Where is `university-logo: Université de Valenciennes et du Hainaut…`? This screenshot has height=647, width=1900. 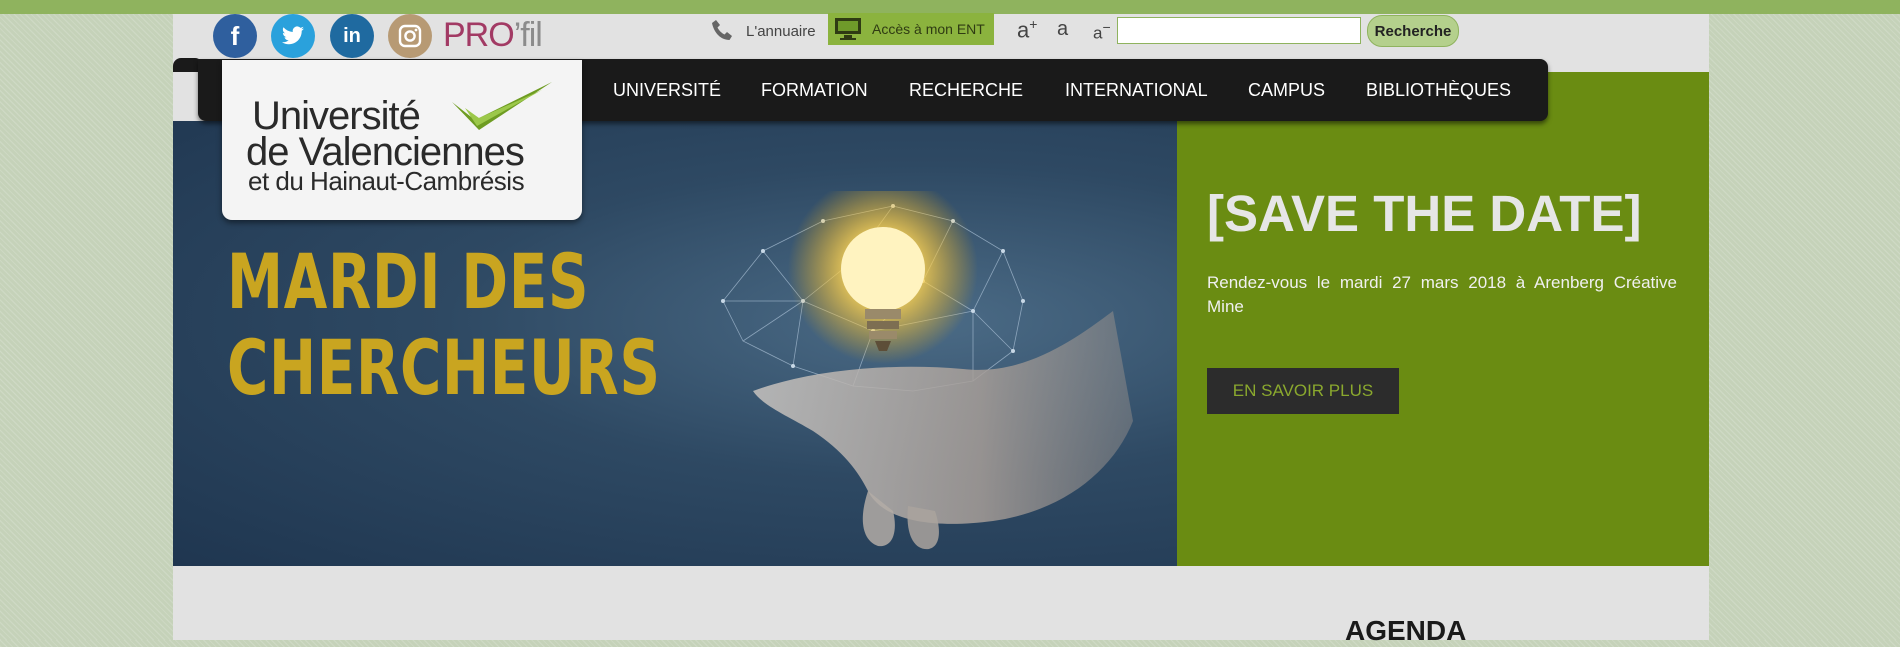 university-logo: Université de Valenciennes et du Hainaut… is located at coordinates (402, 140).